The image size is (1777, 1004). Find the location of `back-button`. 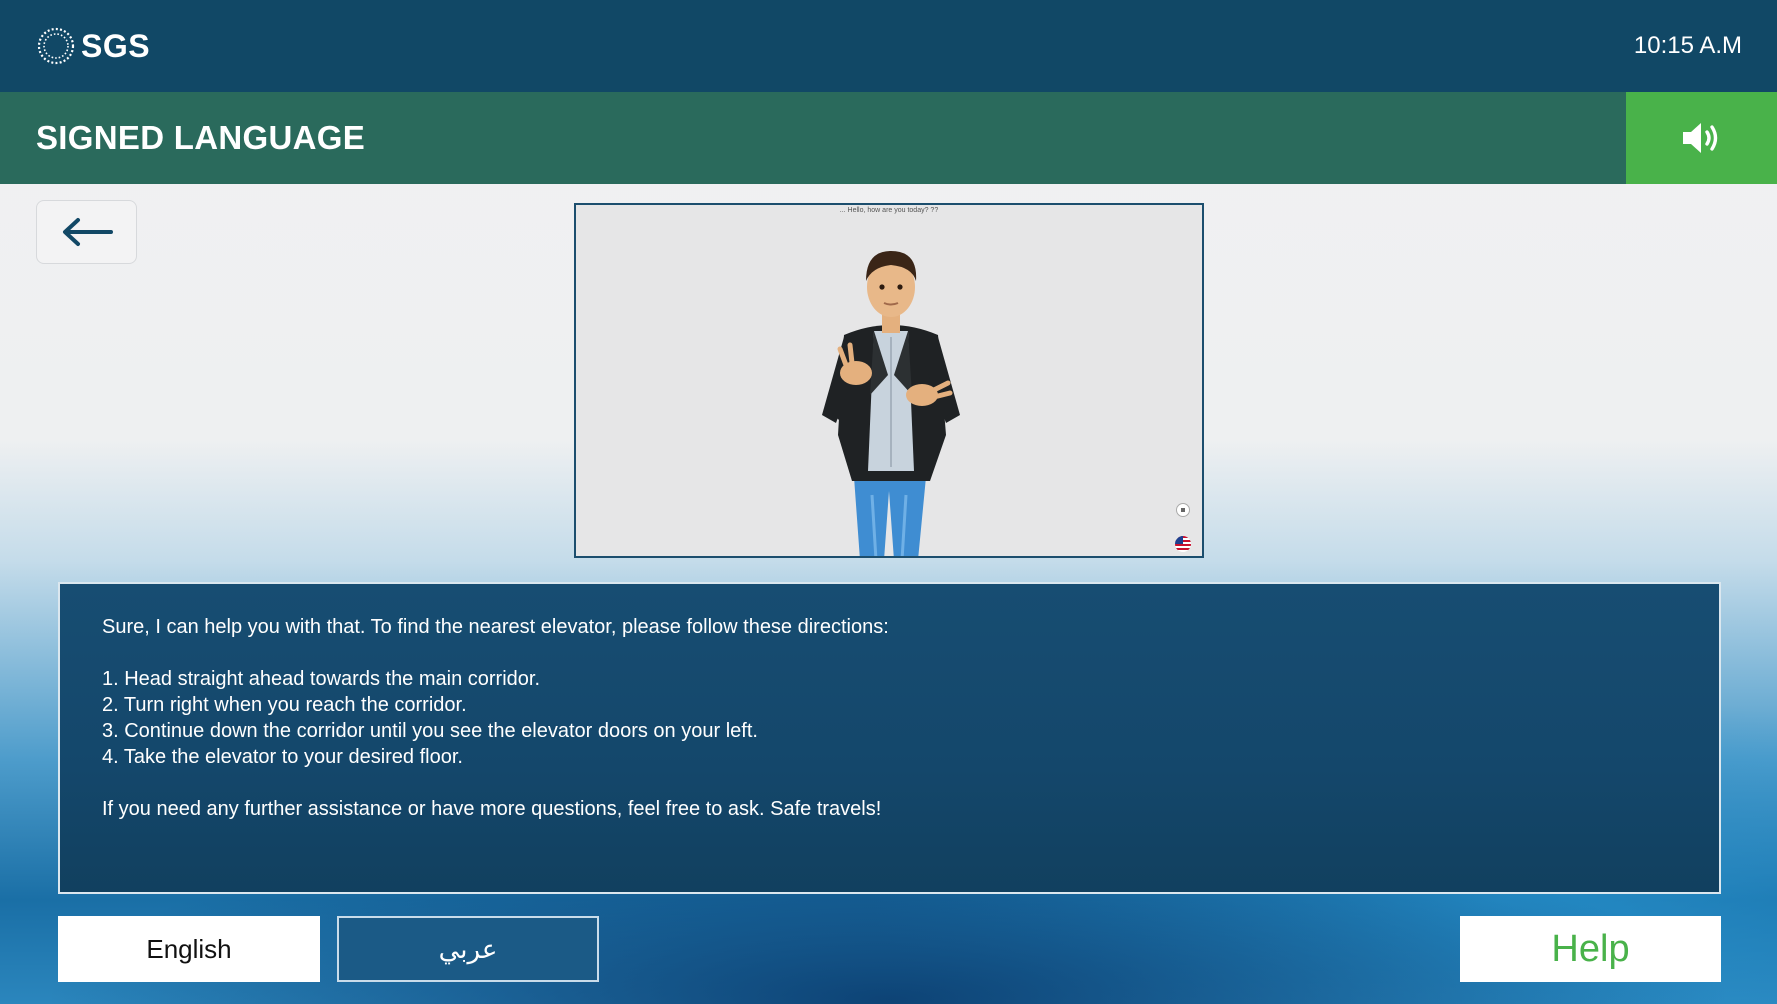

back-button is located at coordinates (86, 232).